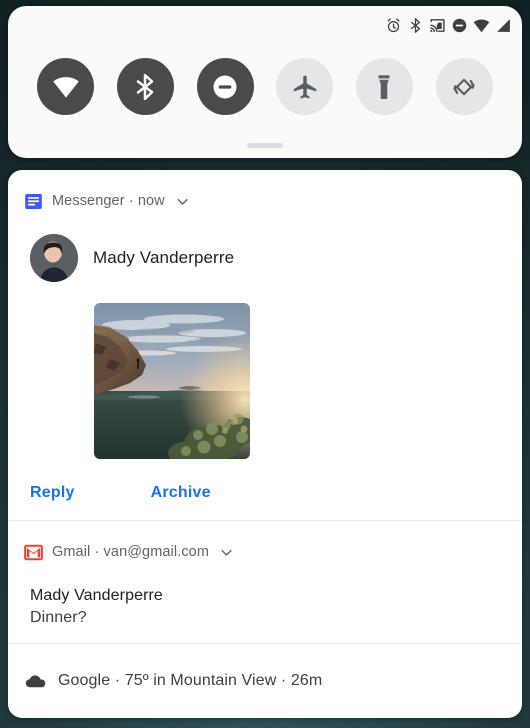 This screenshot has width=530, height=728. What do you see at coordinates (265, 546) in the screenshot?
I see `notification-header: Gmail · van@gmail.com` at bounding box center [265, 546].